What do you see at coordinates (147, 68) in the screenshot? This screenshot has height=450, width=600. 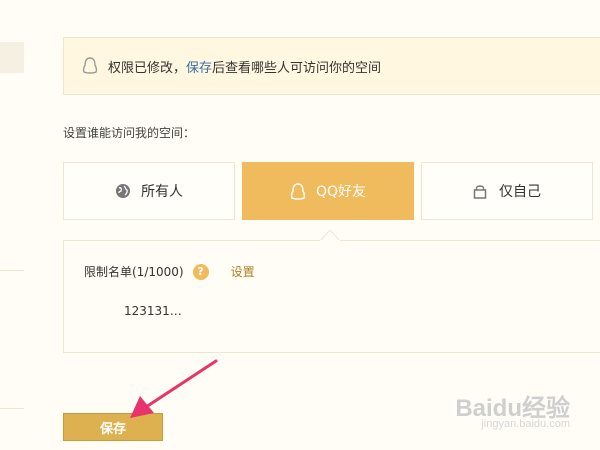 I see `notice-text-prefix: 权限已修改，` at bounding box center [147, 68].